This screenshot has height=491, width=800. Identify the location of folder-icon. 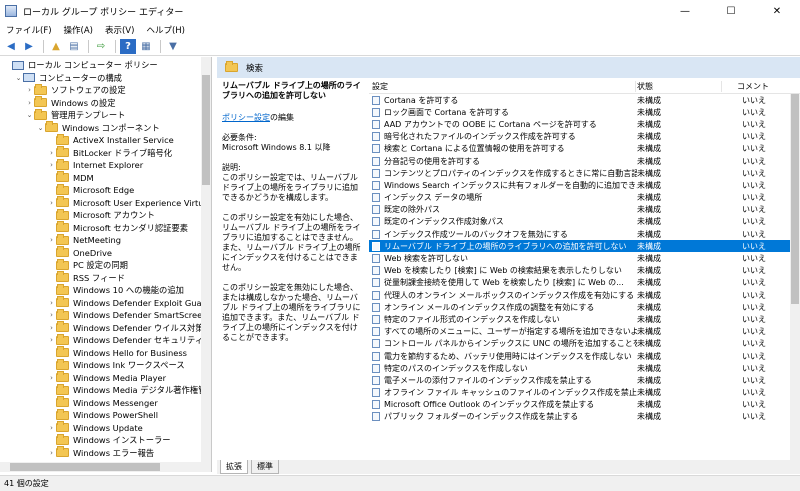
(51, 127).